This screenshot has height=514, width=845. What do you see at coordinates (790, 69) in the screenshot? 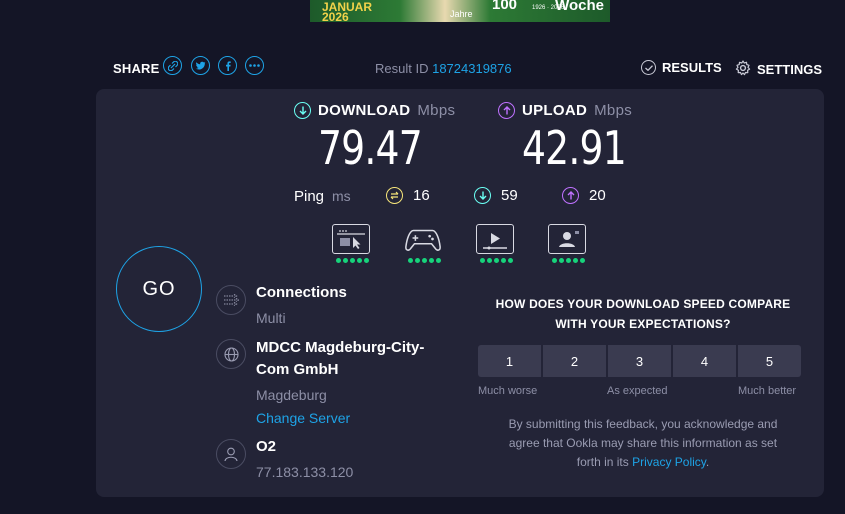
I see `settings-label: SETTINGS` at bounding box center [790, 69].